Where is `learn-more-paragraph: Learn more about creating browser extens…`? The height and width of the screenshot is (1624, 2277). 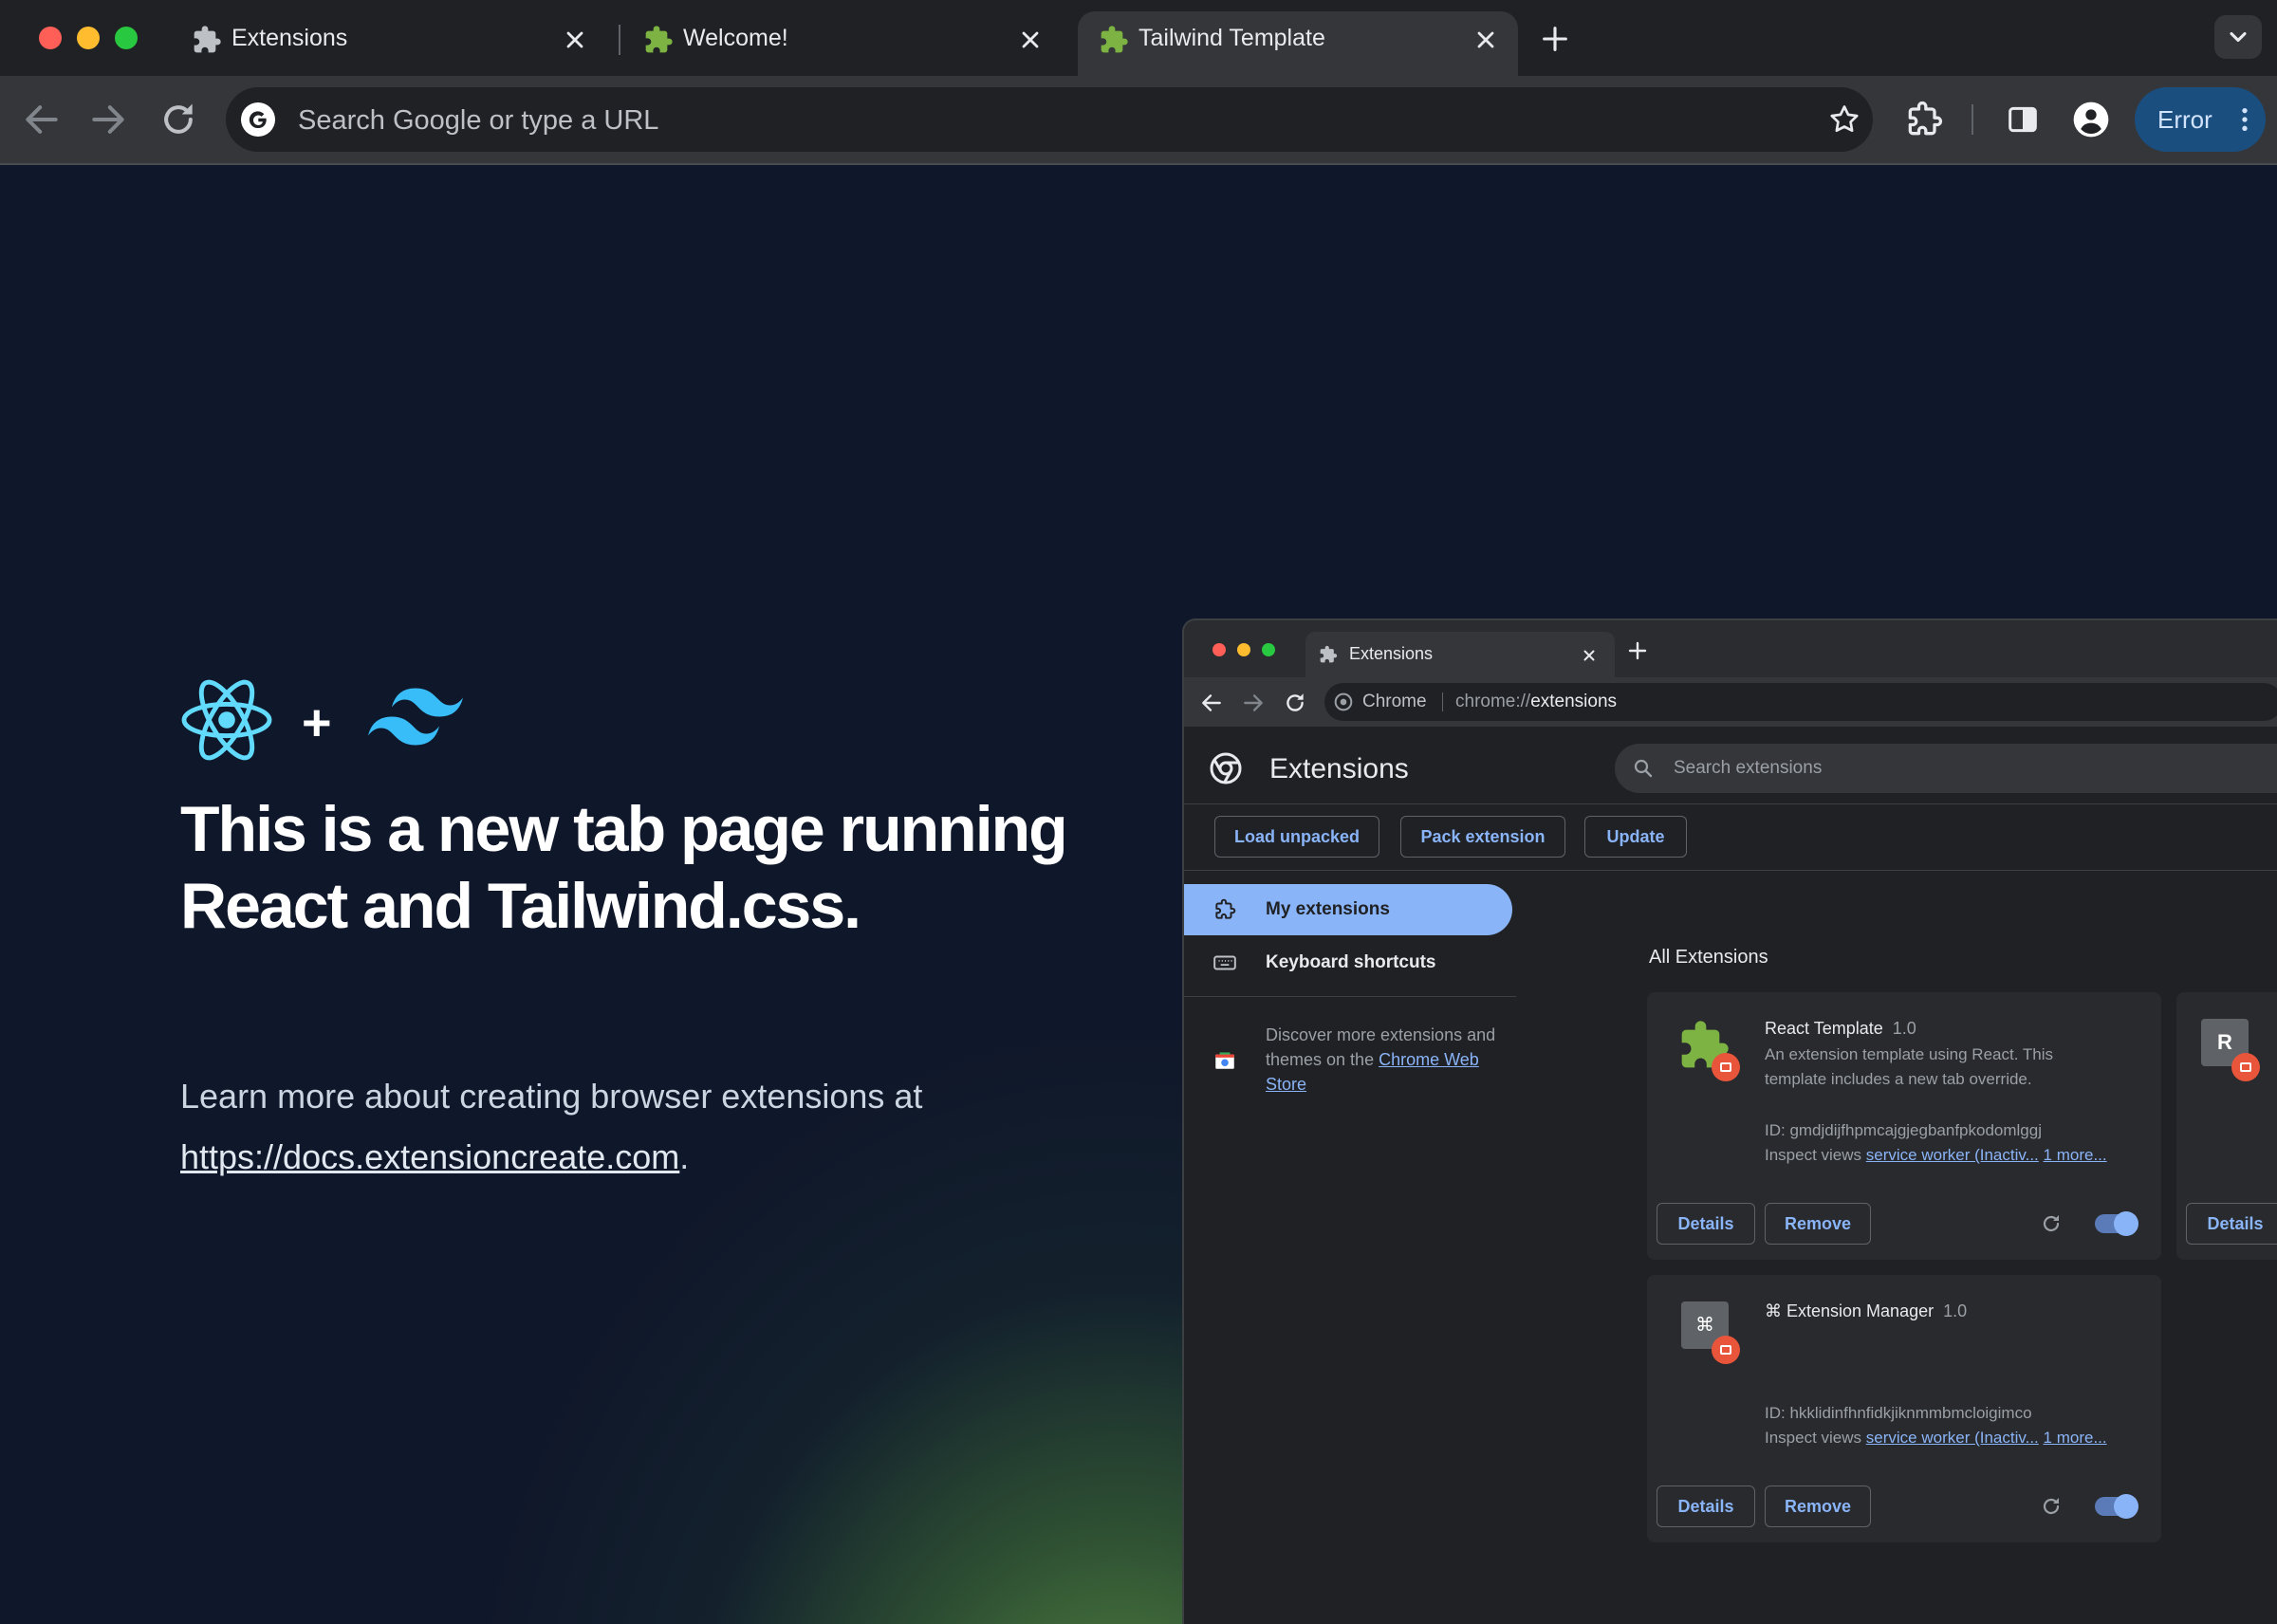
learn-more-paragraph: Learn more about creating browser extens… is located at coordinates (702, 1127).